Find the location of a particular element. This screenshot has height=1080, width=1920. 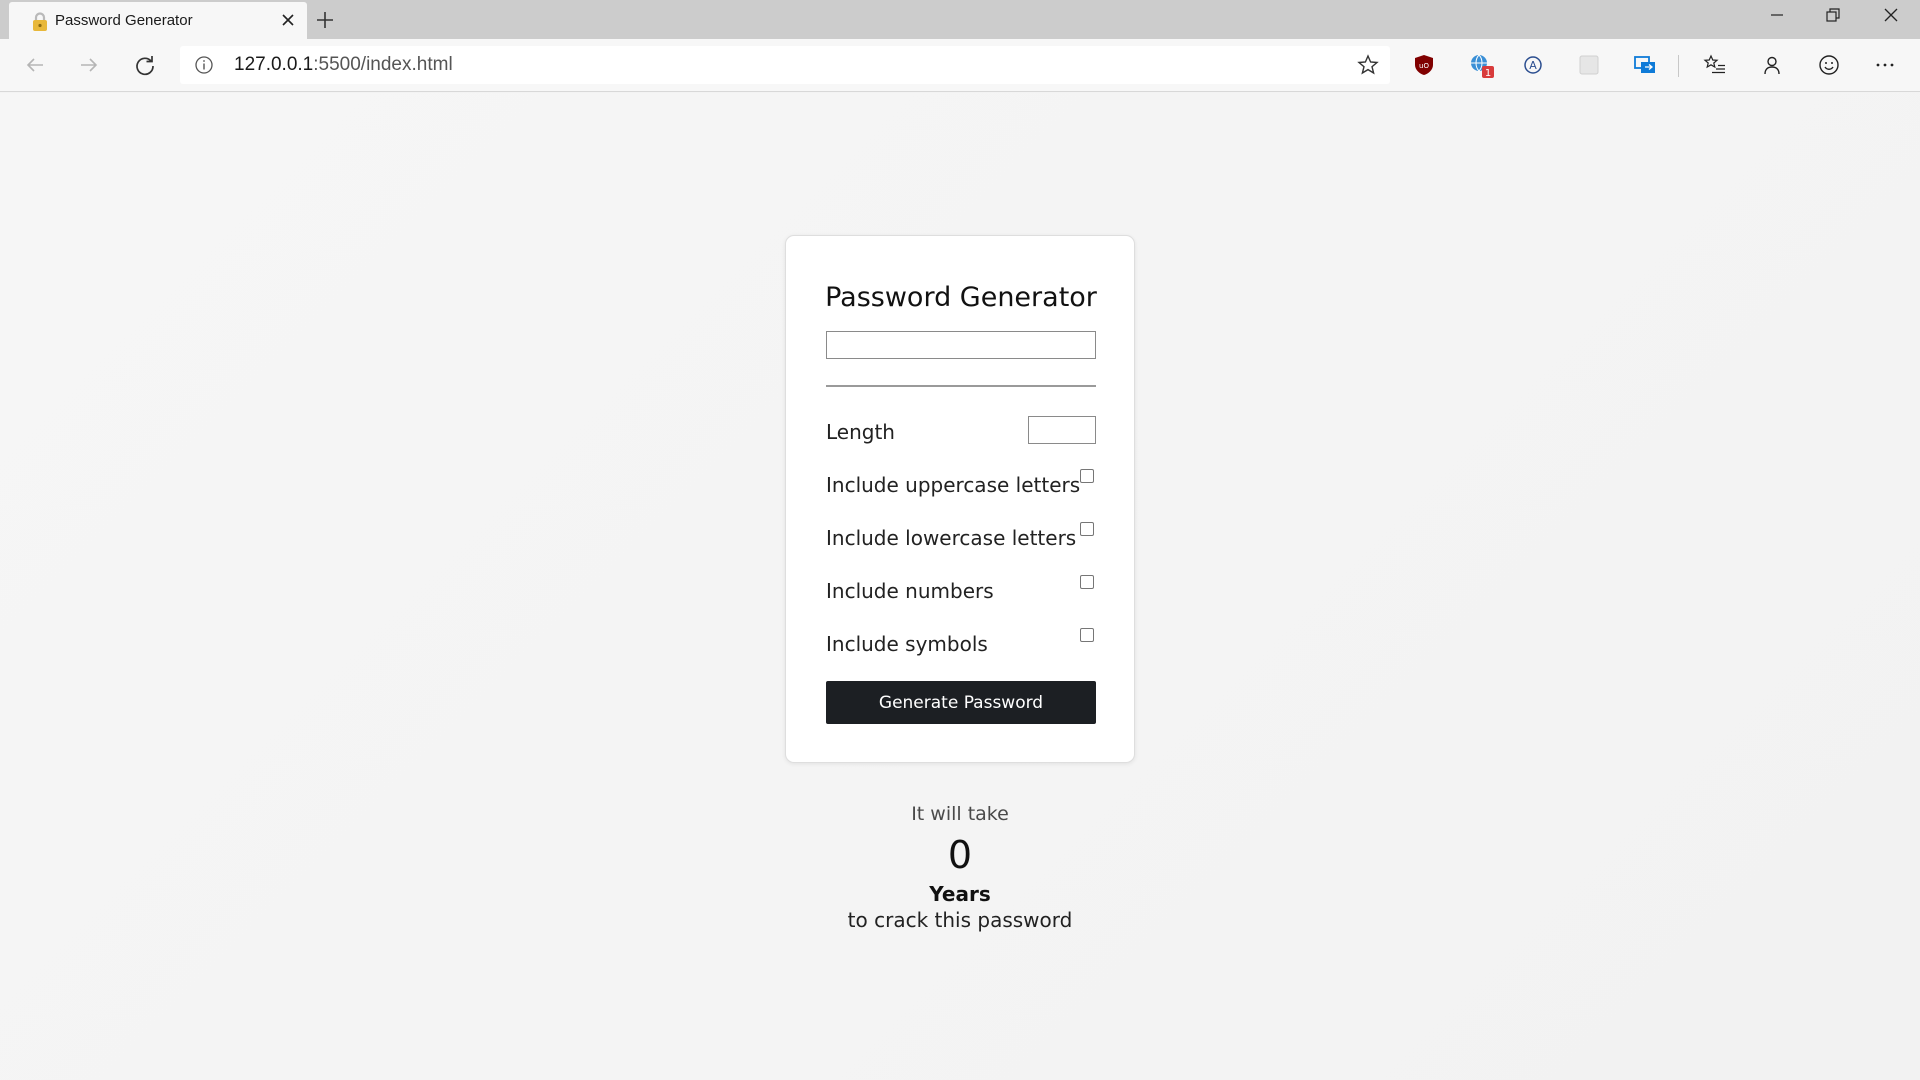

info-icon is located at coordinates (204, 65).